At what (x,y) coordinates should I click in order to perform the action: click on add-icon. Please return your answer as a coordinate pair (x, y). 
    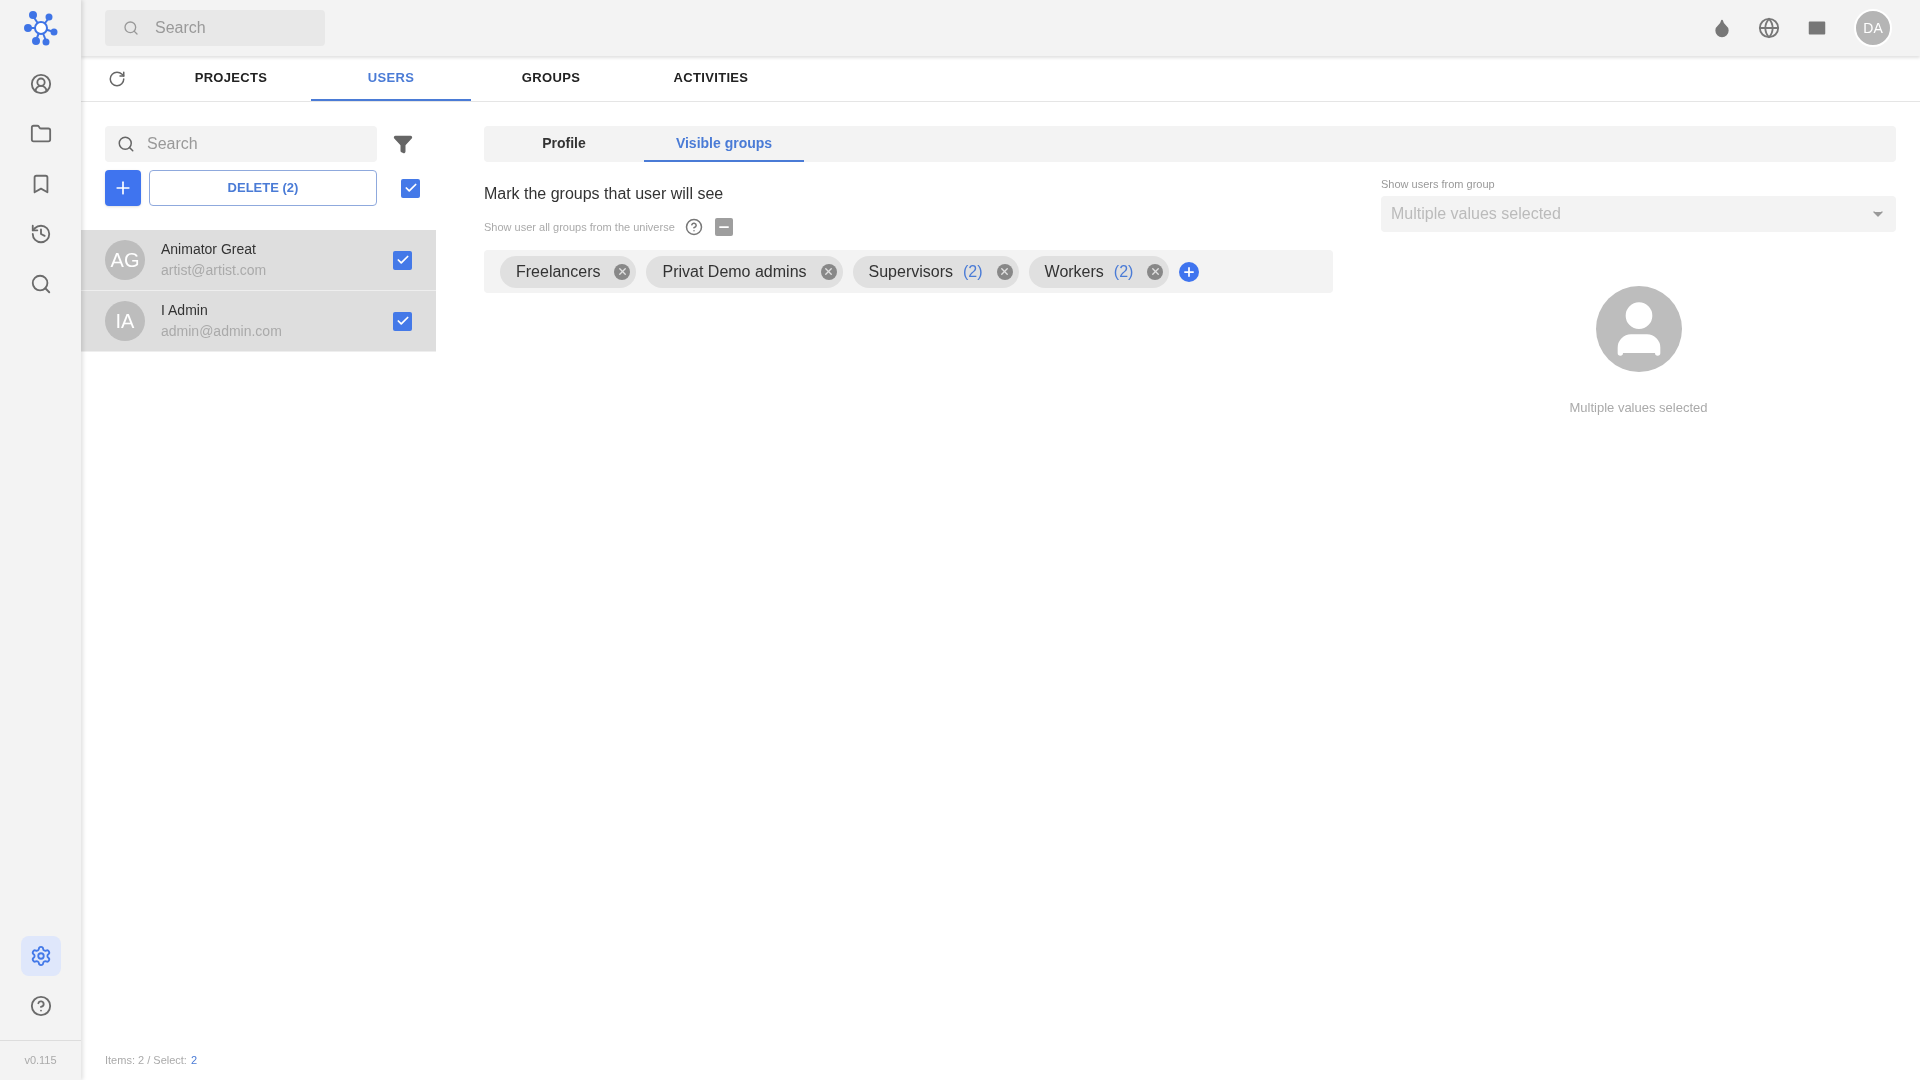
    Looking at the image, I should click on (1189, 271).